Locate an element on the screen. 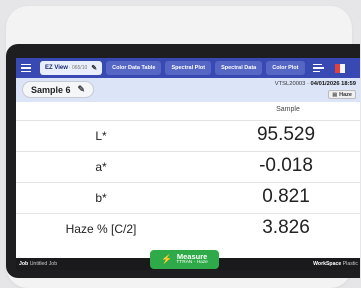 This screenshot has width=361, height=288. column-header: Sample is located at coordinates (188, 112).